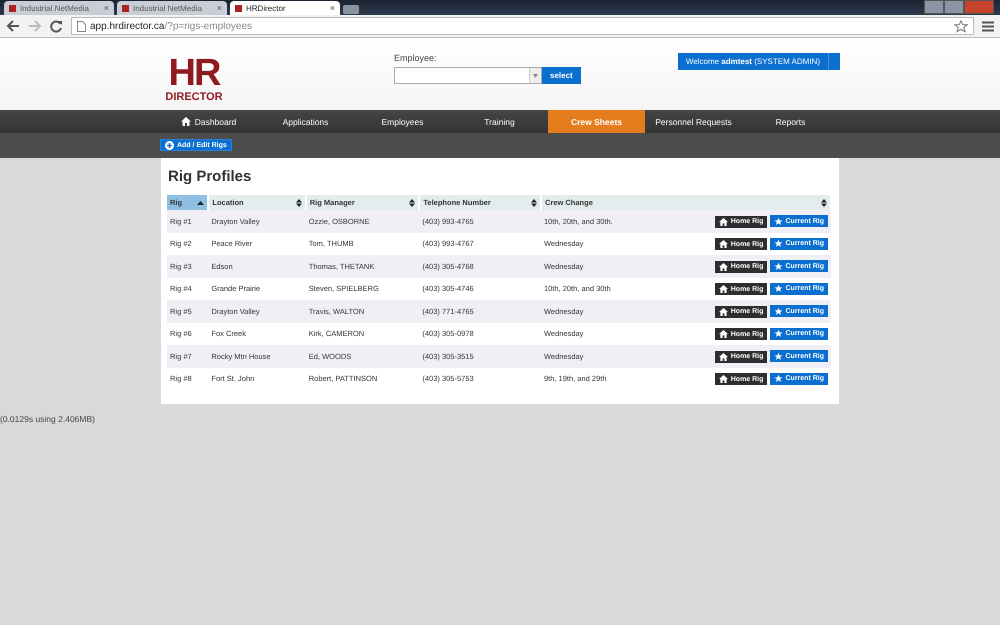  I want to click on new-tab-button, so click(351, 9).